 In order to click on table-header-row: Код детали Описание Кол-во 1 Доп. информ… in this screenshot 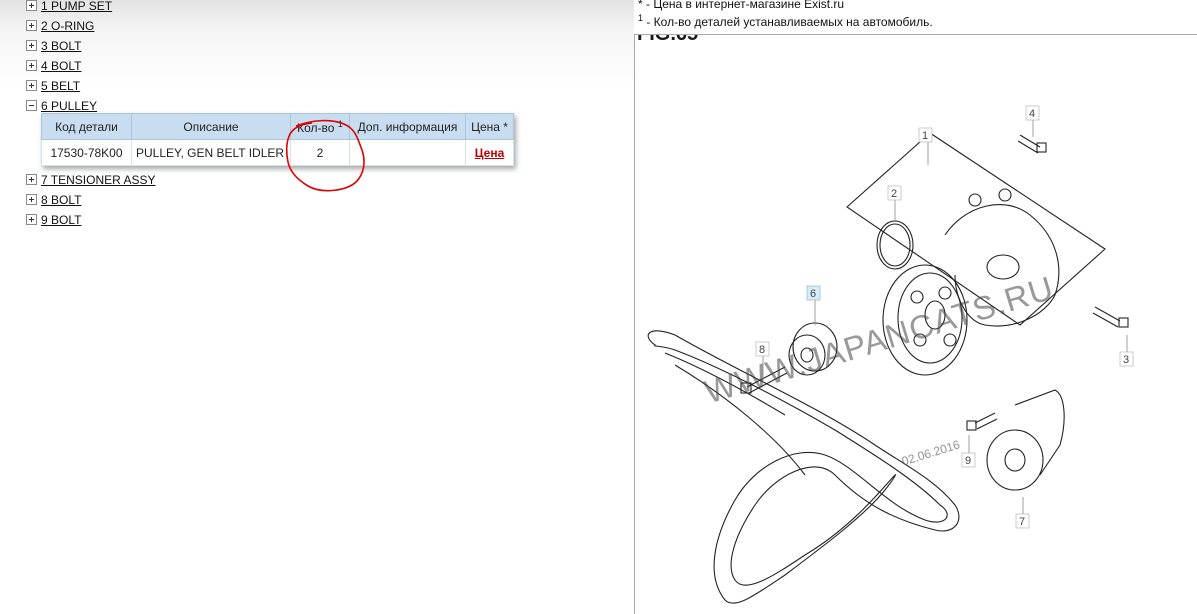, I will do `click(277, 126)`.